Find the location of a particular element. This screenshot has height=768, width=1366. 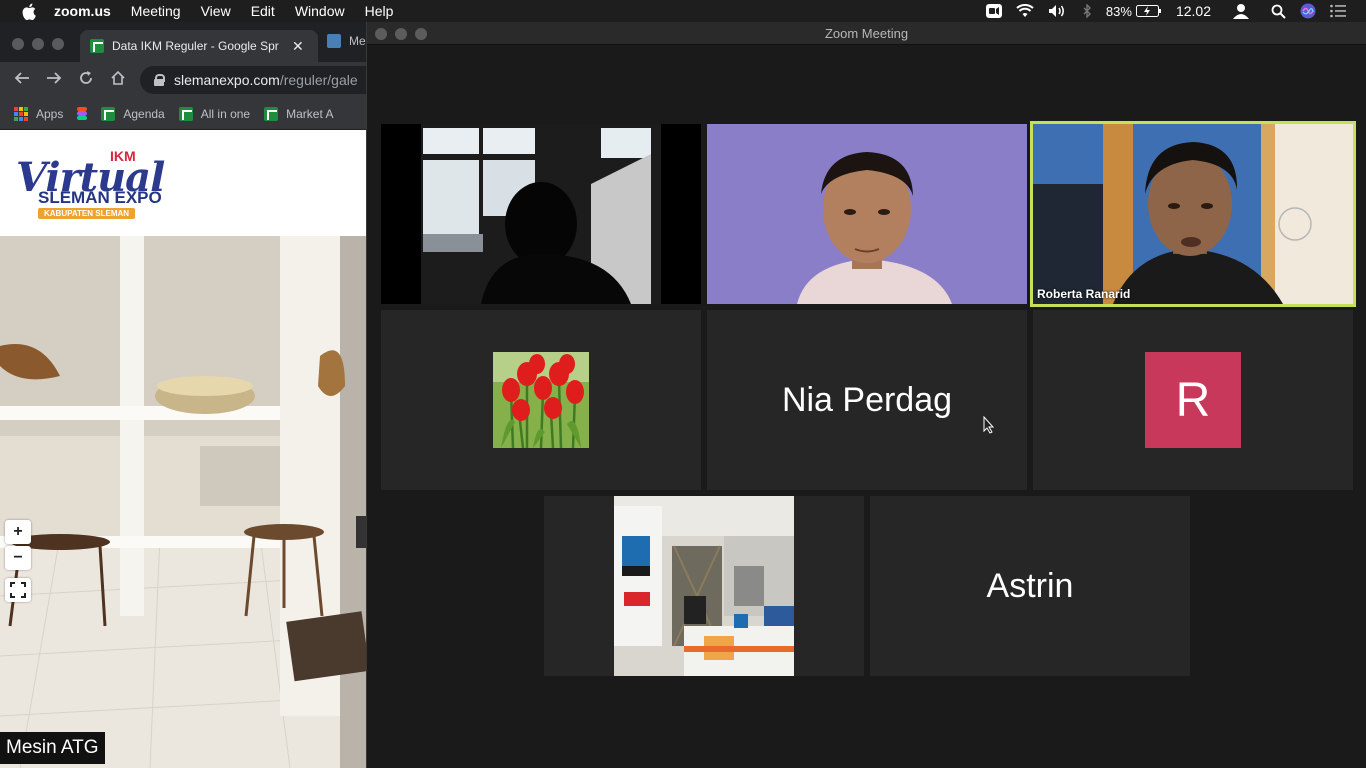

figma-icon is located at coordinates (82, 113).